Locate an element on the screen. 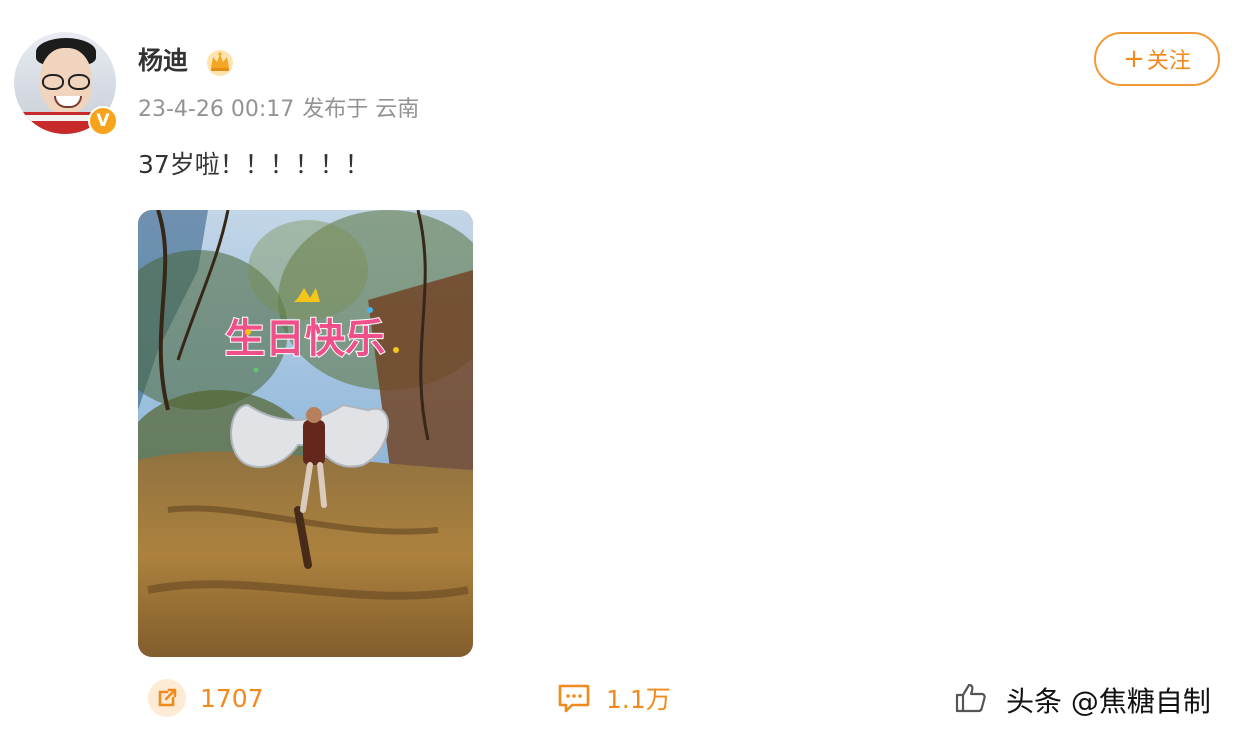 The width and height of the screenshot is (1258, 742). repost-icon is located at coordinates (167, 698).